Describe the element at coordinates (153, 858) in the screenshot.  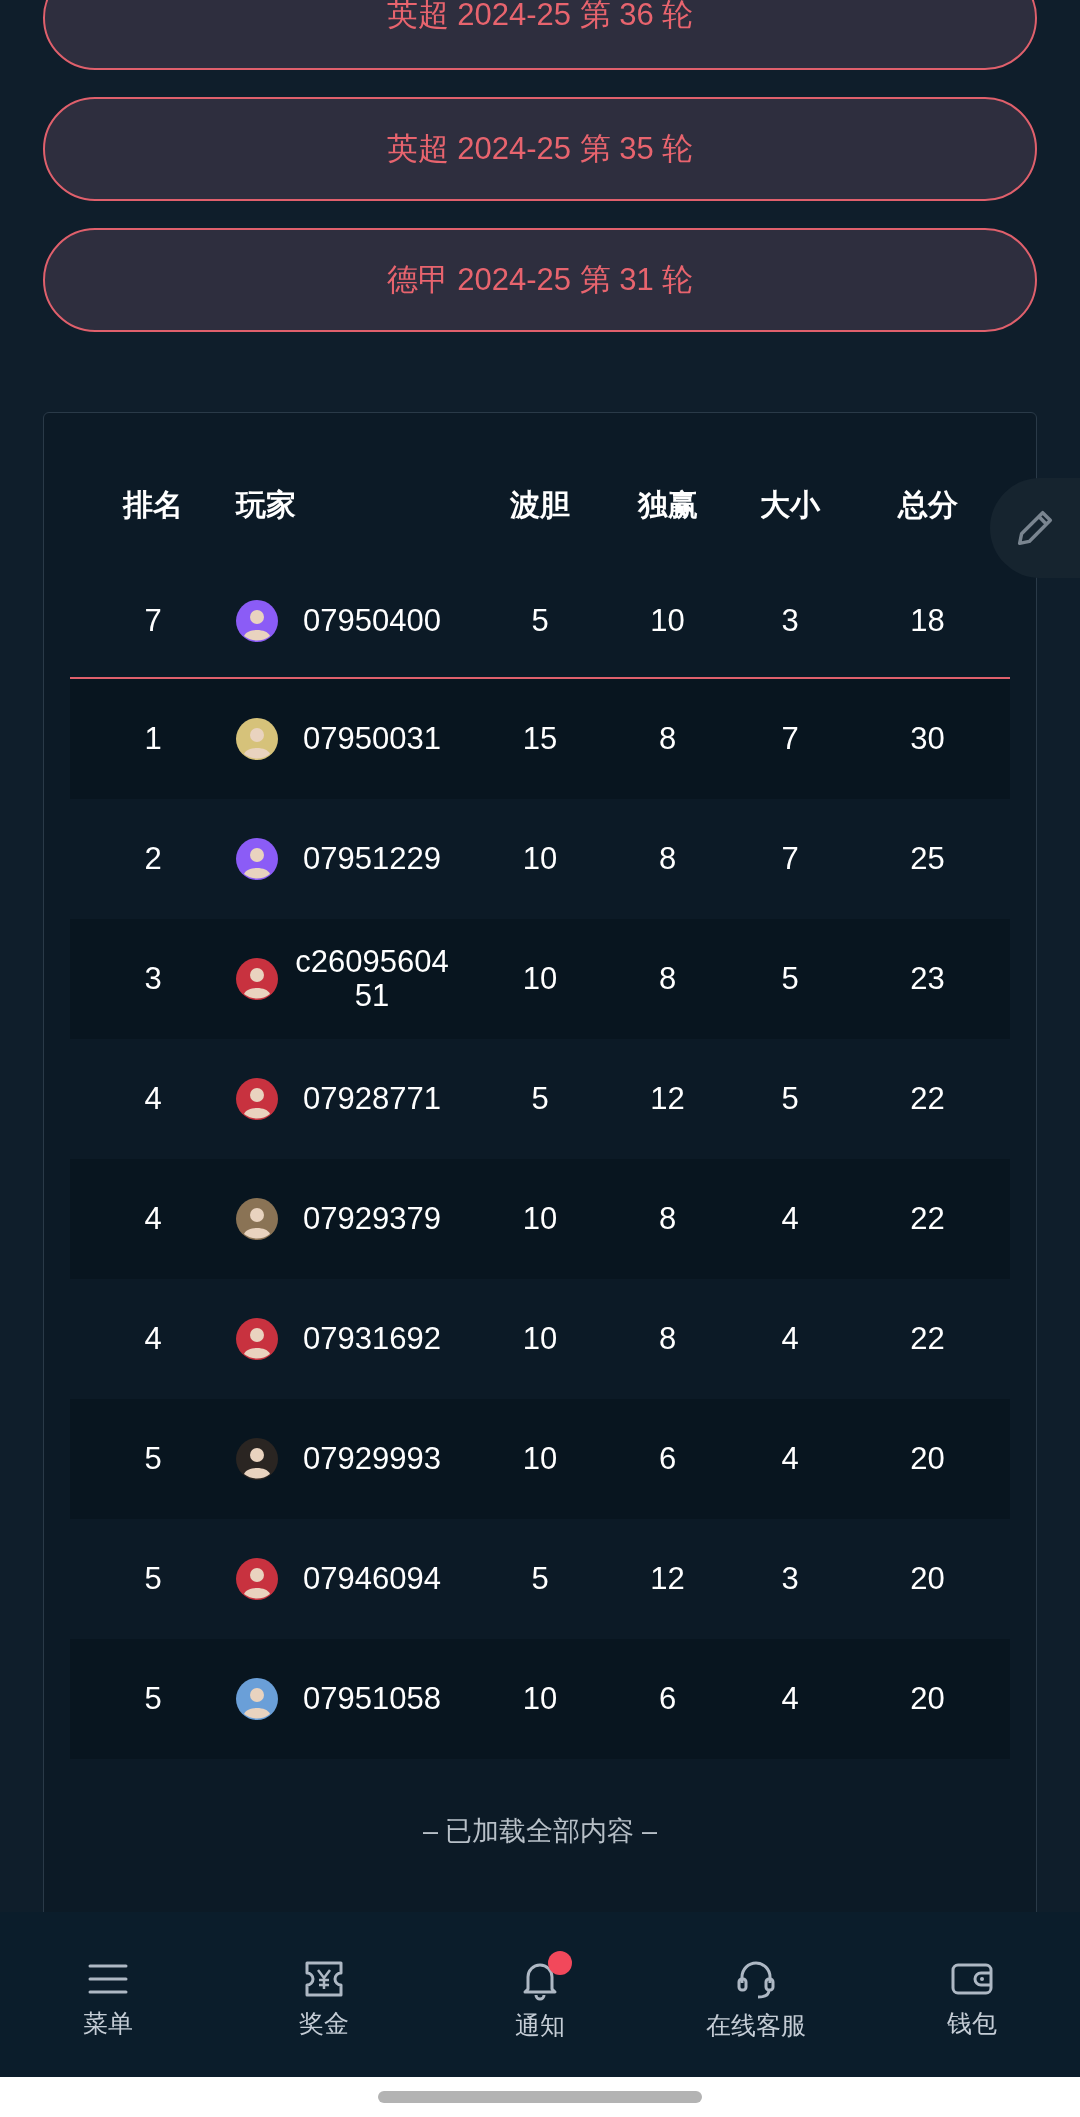
I see `table-cell-text: 2` at that location.